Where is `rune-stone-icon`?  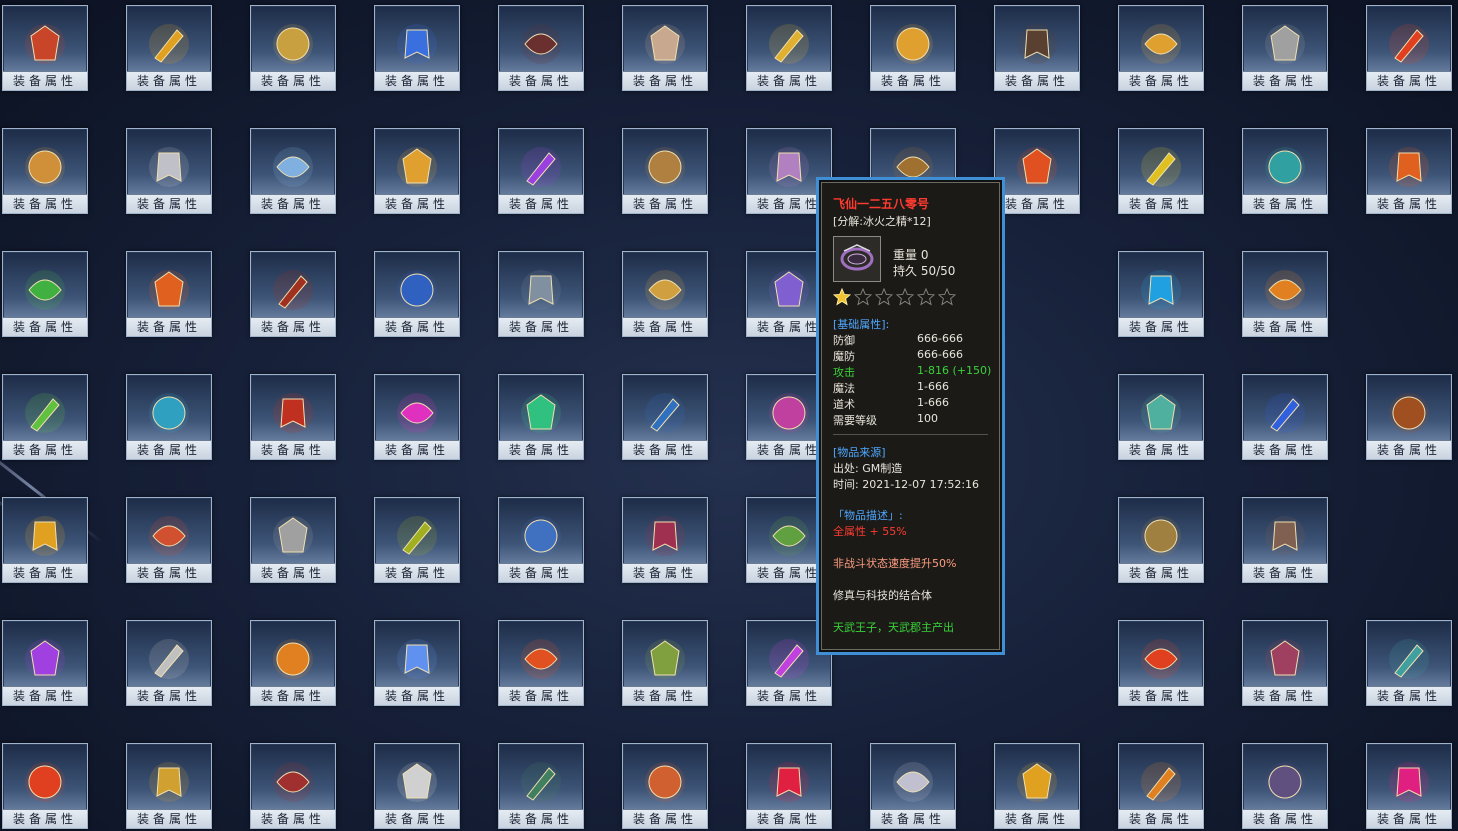 rune-stone-icon is located at coordinates (665, 167).